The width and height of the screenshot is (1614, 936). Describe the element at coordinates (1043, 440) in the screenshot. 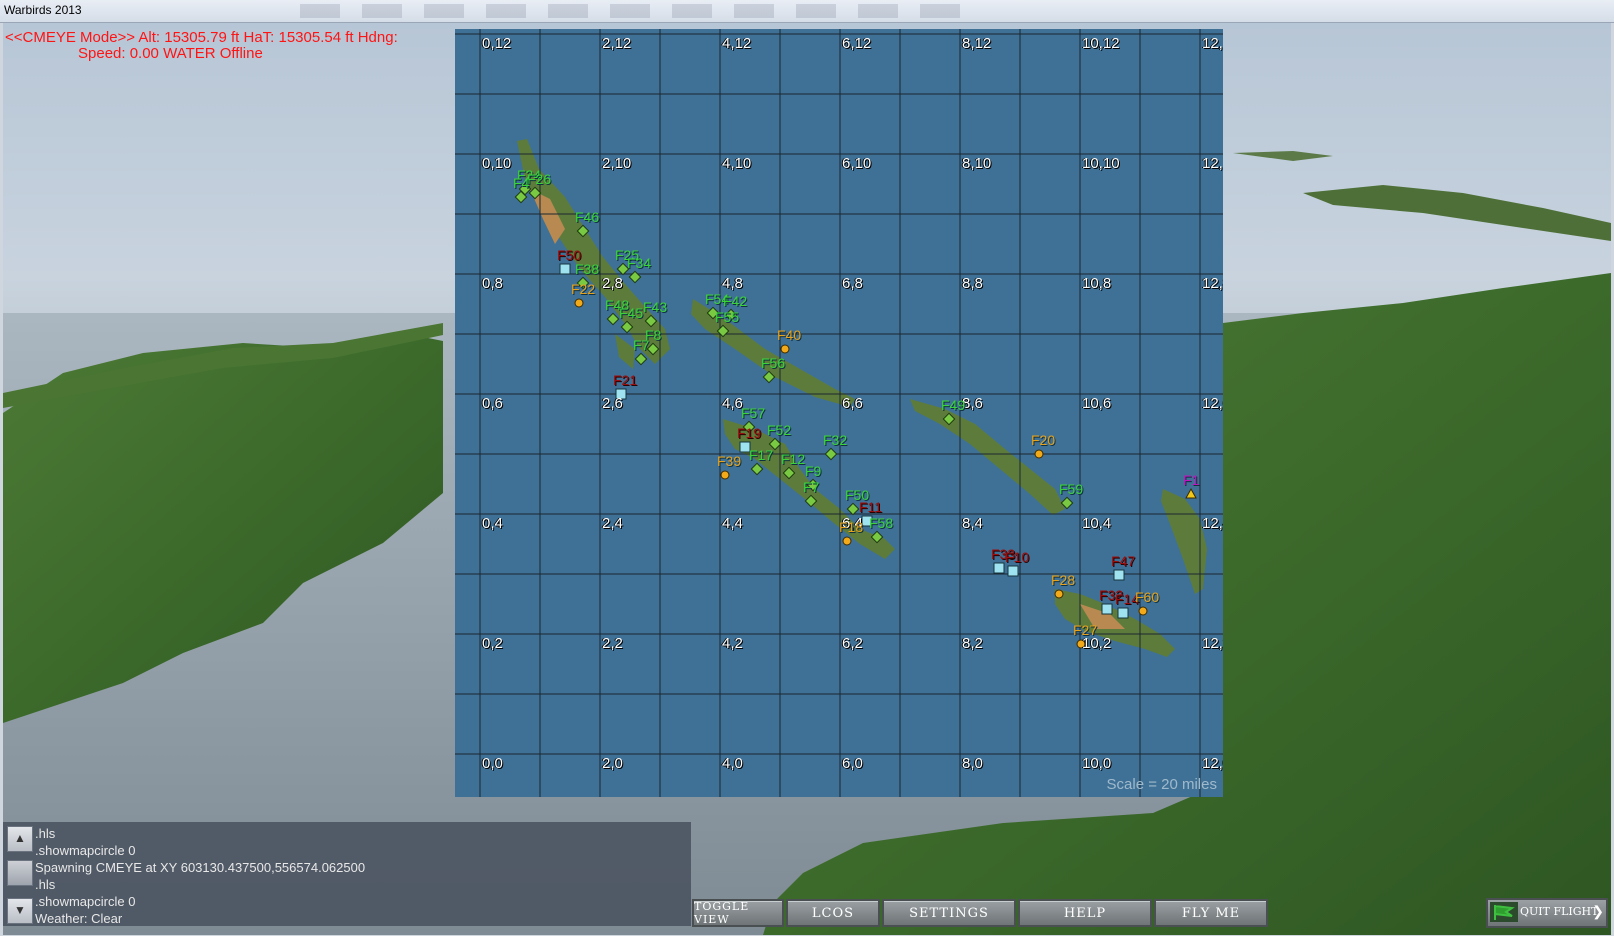

I see `field-label: F20` at that location.